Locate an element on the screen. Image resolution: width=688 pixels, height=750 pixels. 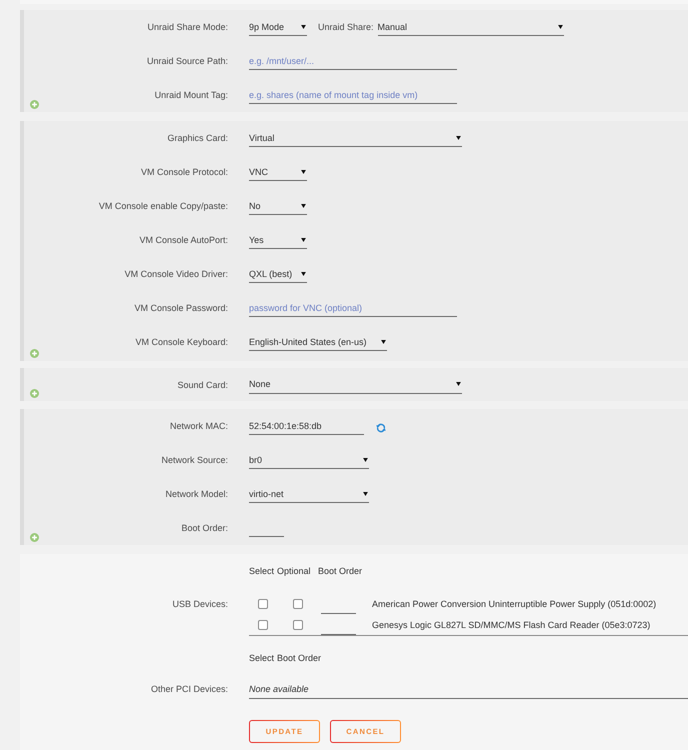
field-label: VM Console AutoPort: is located at coordinates (183, 240).